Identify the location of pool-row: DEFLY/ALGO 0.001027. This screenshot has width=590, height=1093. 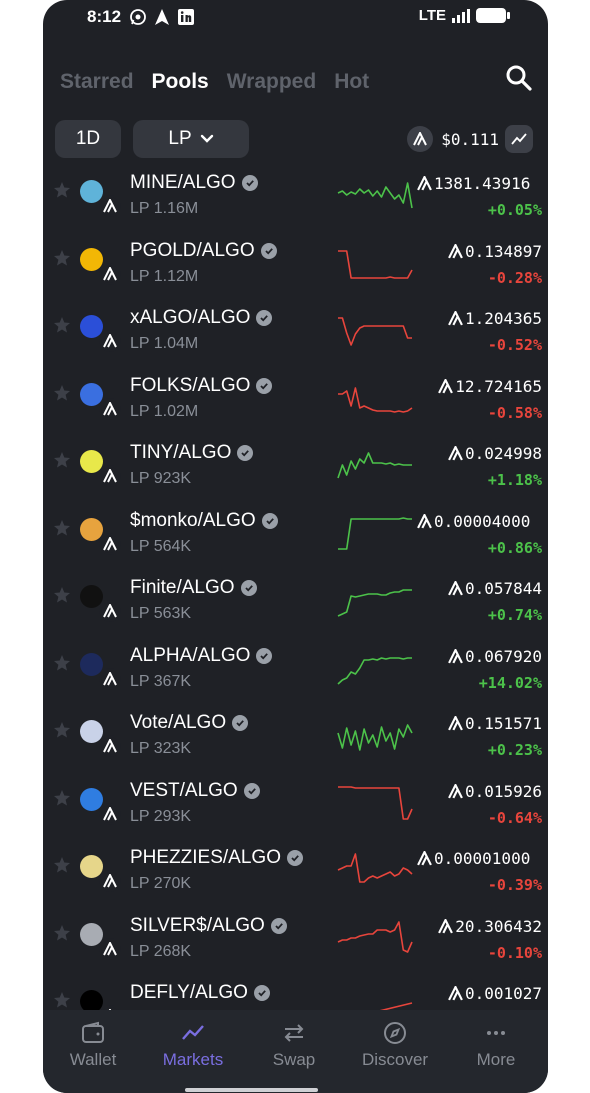
(295, 994).